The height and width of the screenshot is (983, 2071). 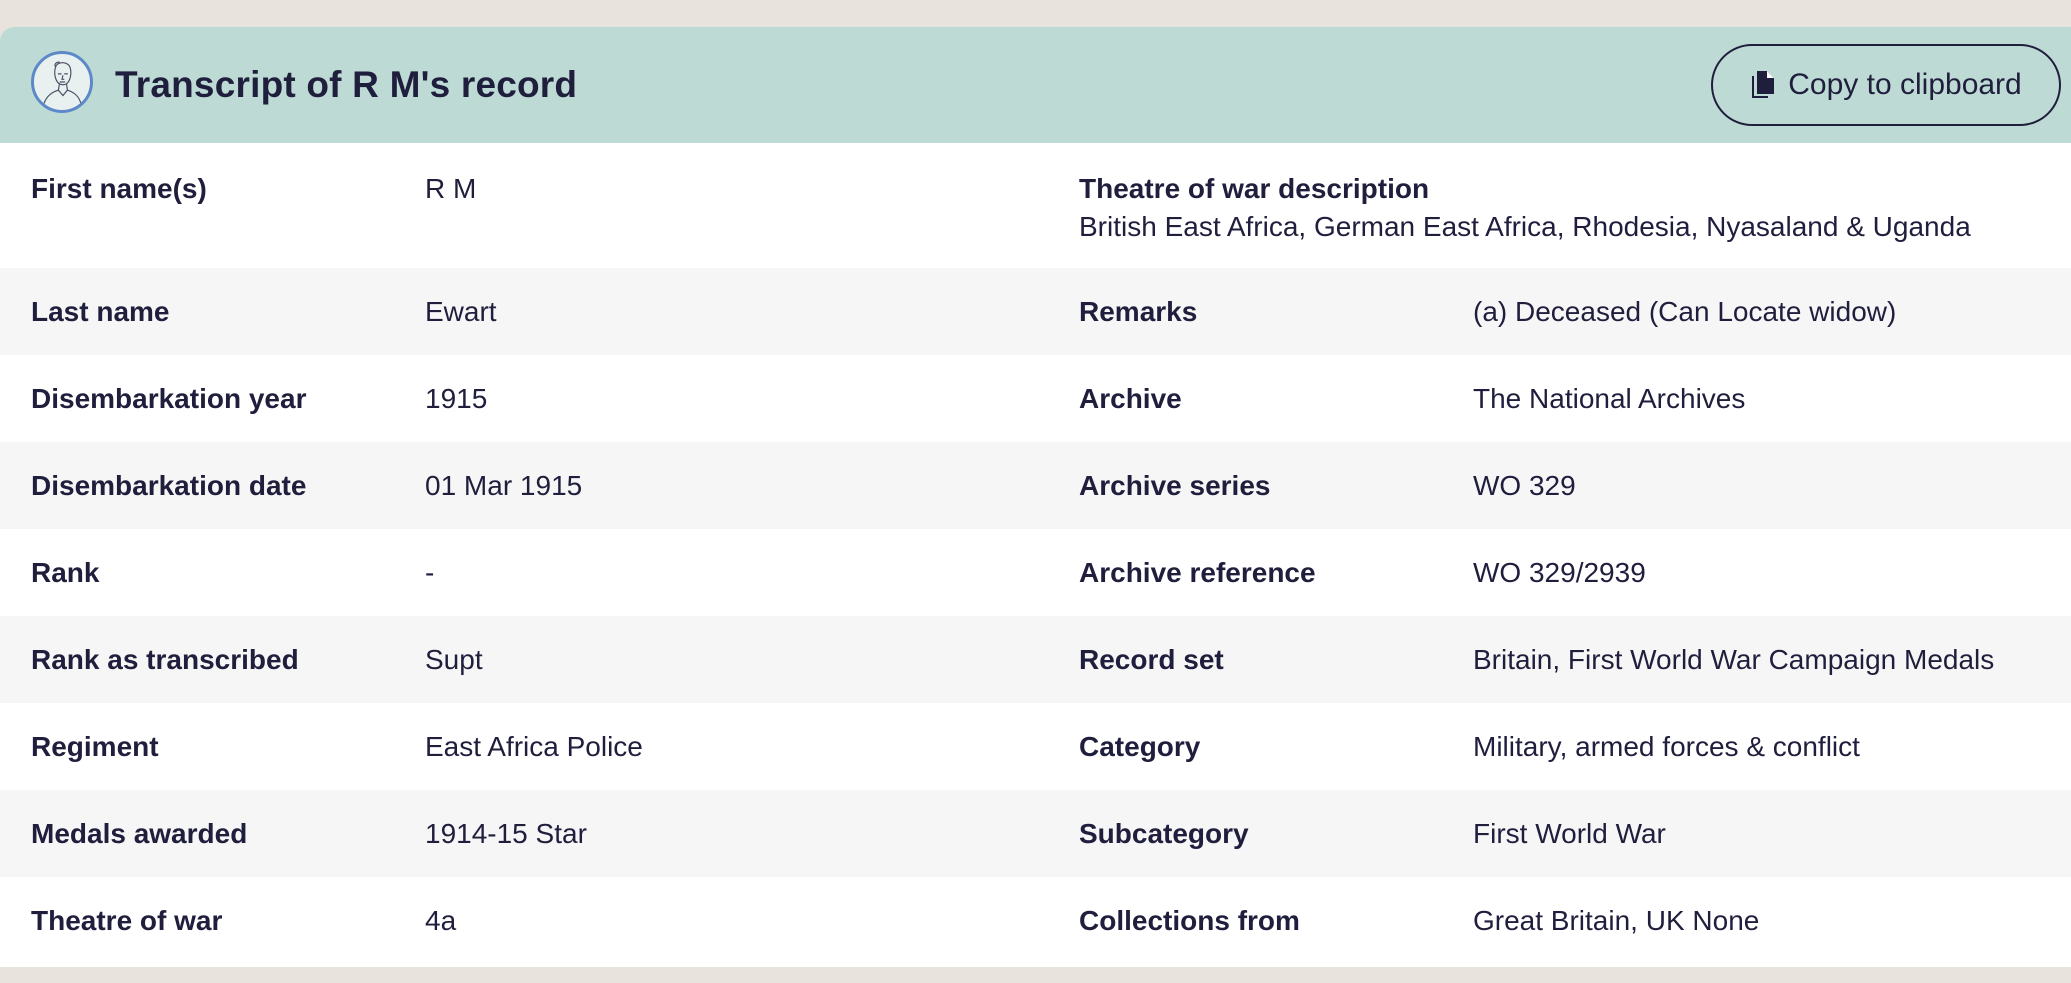 What do you see at coordinates (1905, 84) in the screenshot?
I see `copy-button-label: Copy to clipboard` at bounding box center [1905, 84].